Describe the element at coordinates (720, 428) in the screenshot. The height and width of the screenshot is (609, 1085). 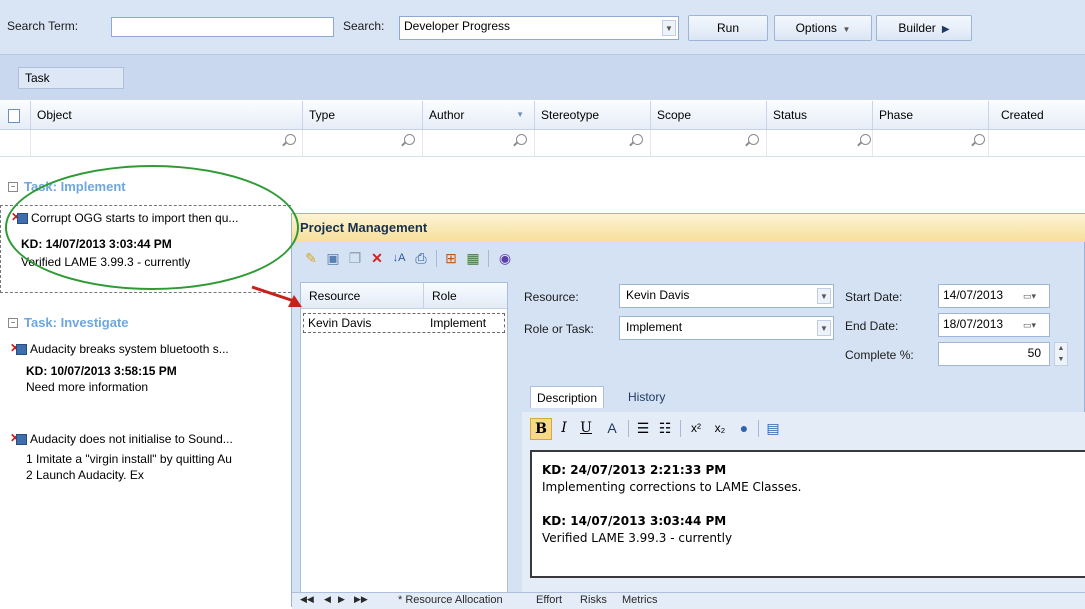
I see `subscript-icon: x₂` at that location.